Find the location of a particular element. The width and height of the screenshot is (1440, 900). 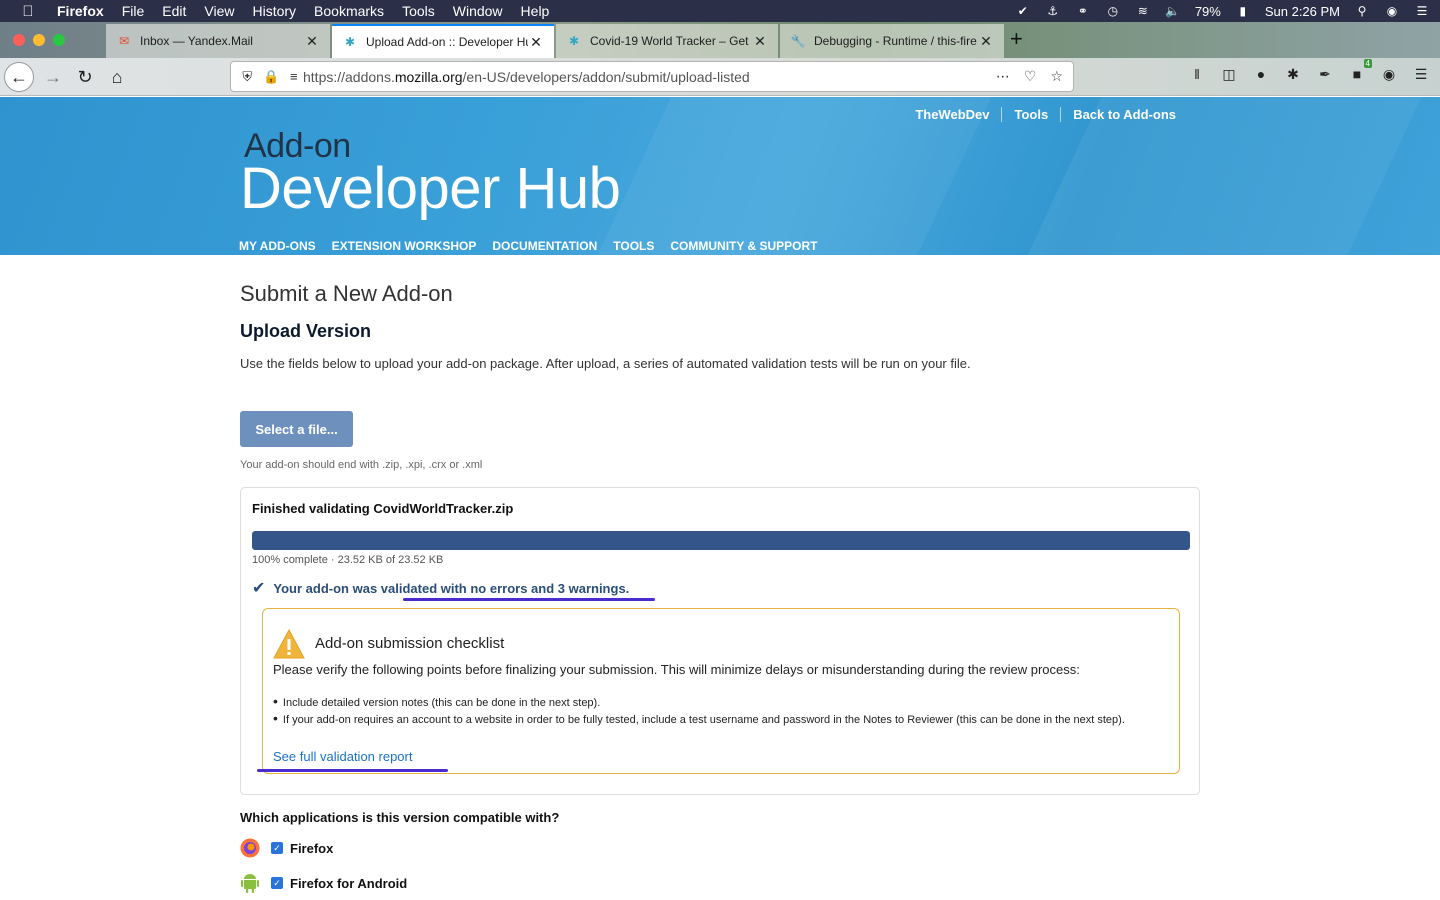

logo-big-text: Developer Hub is located at coordinates (430, 188).